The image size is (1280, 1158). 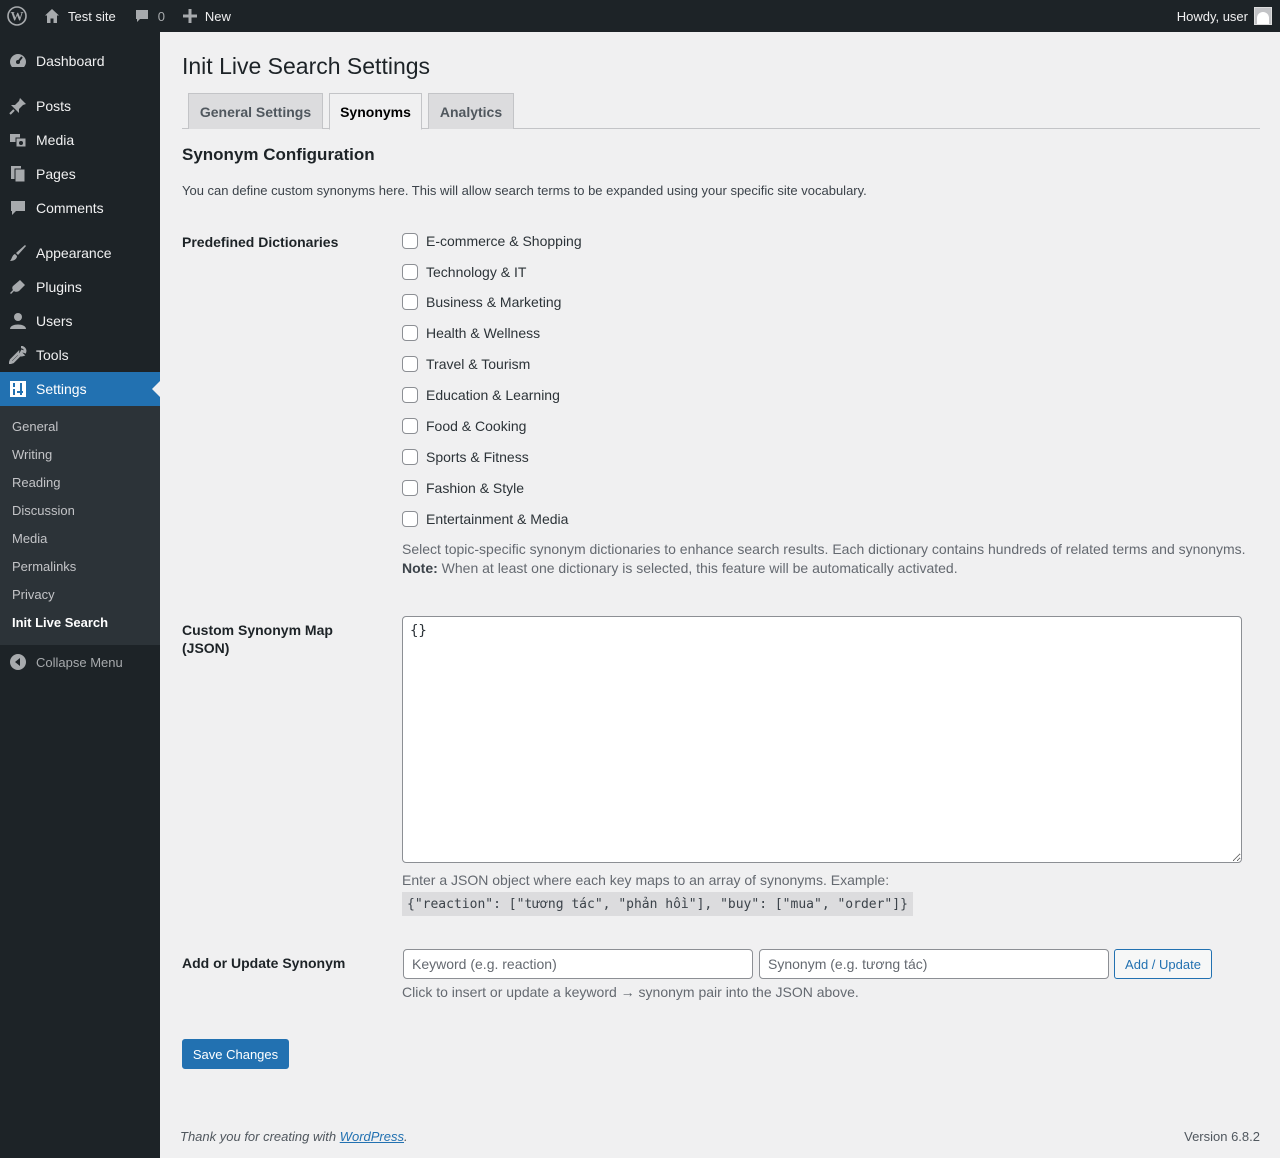 What do you see at coordinates (206, 16) in the screenshot?
I see `new-content-link: New` at bounding box center [206, 16].